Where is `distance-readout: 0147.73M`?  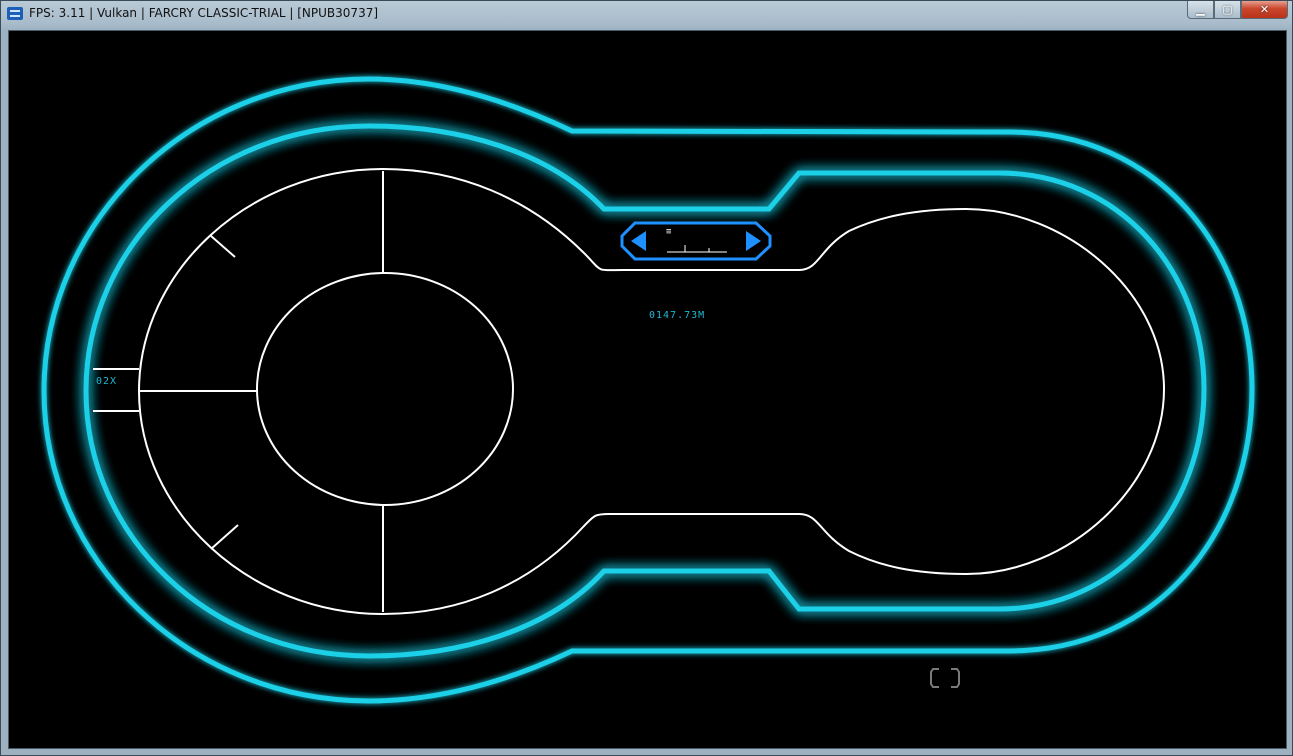 distance-readout: 0147.73M is located at coordinates (677, 315).